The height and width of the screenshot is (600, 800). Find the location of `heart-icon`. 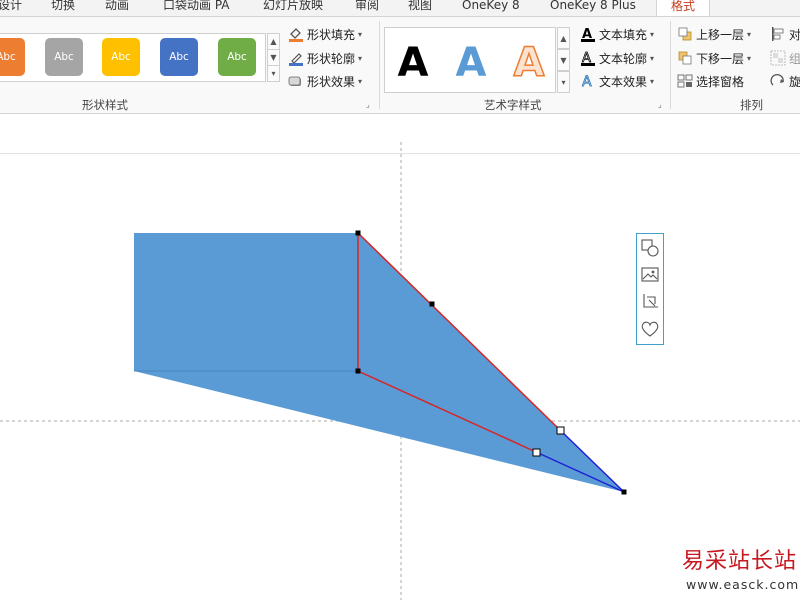

heart-icon is located at coordinates (650, 329).